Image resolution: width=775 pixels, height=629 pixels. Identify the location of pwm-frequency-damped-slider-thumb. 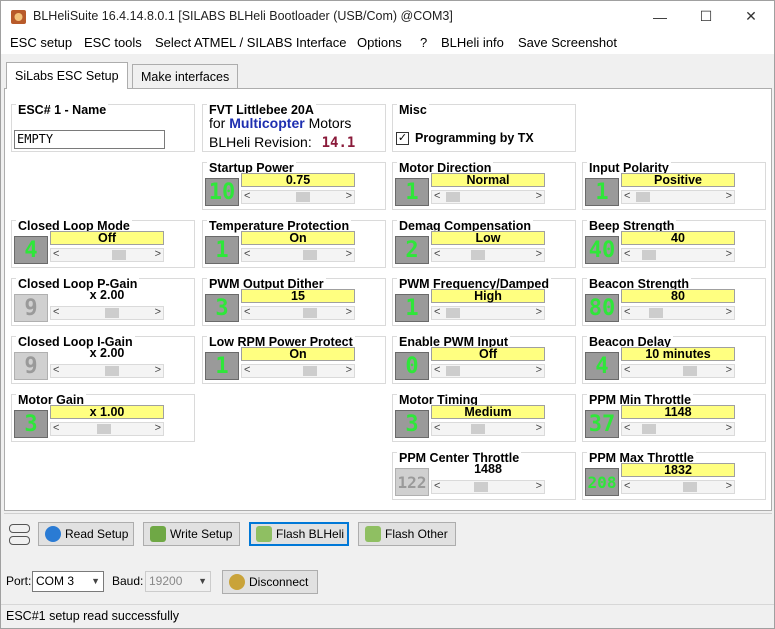
(452, 313).